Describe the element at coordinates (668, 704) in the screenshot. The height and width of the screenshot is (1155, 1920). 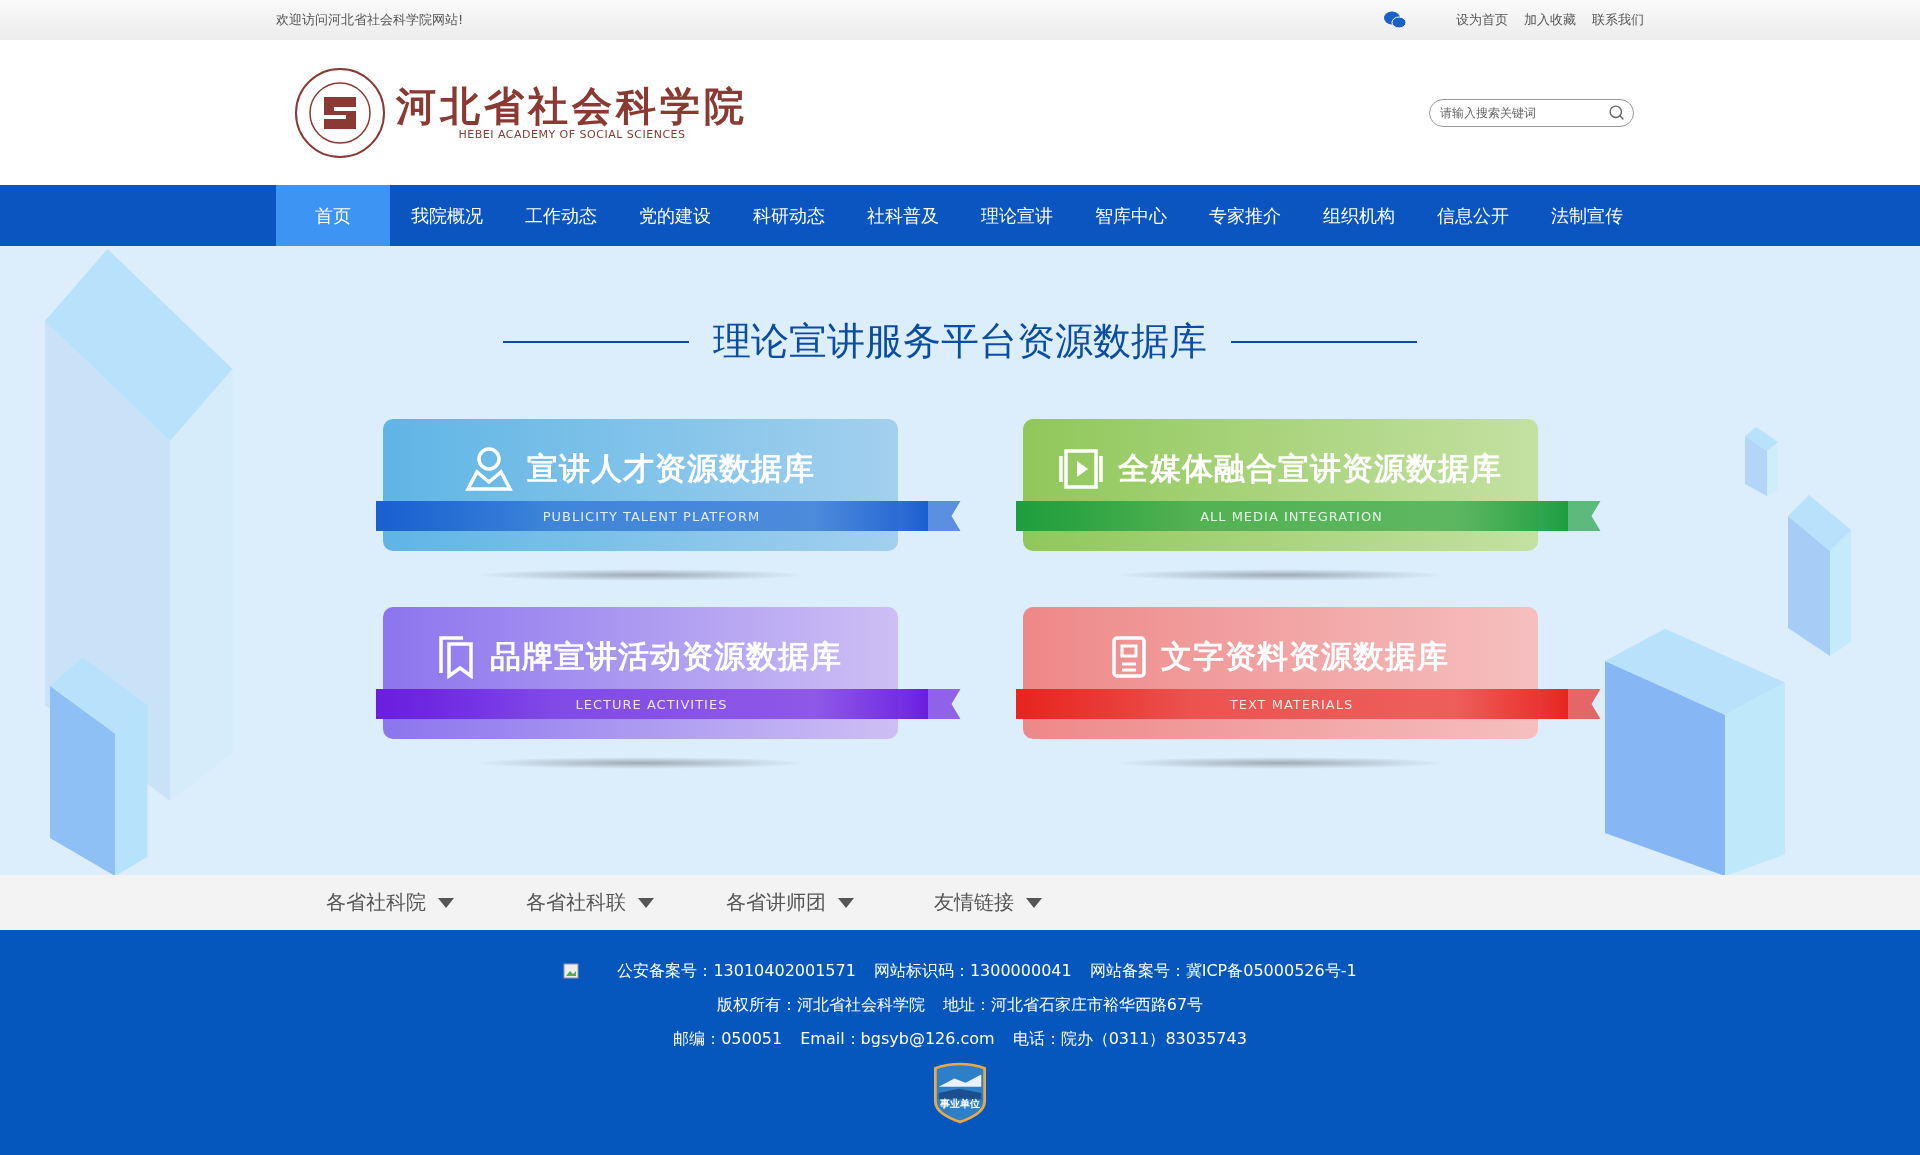
I see `subtitle-ribbon: LECTURE ACTIVITIES` at that location.